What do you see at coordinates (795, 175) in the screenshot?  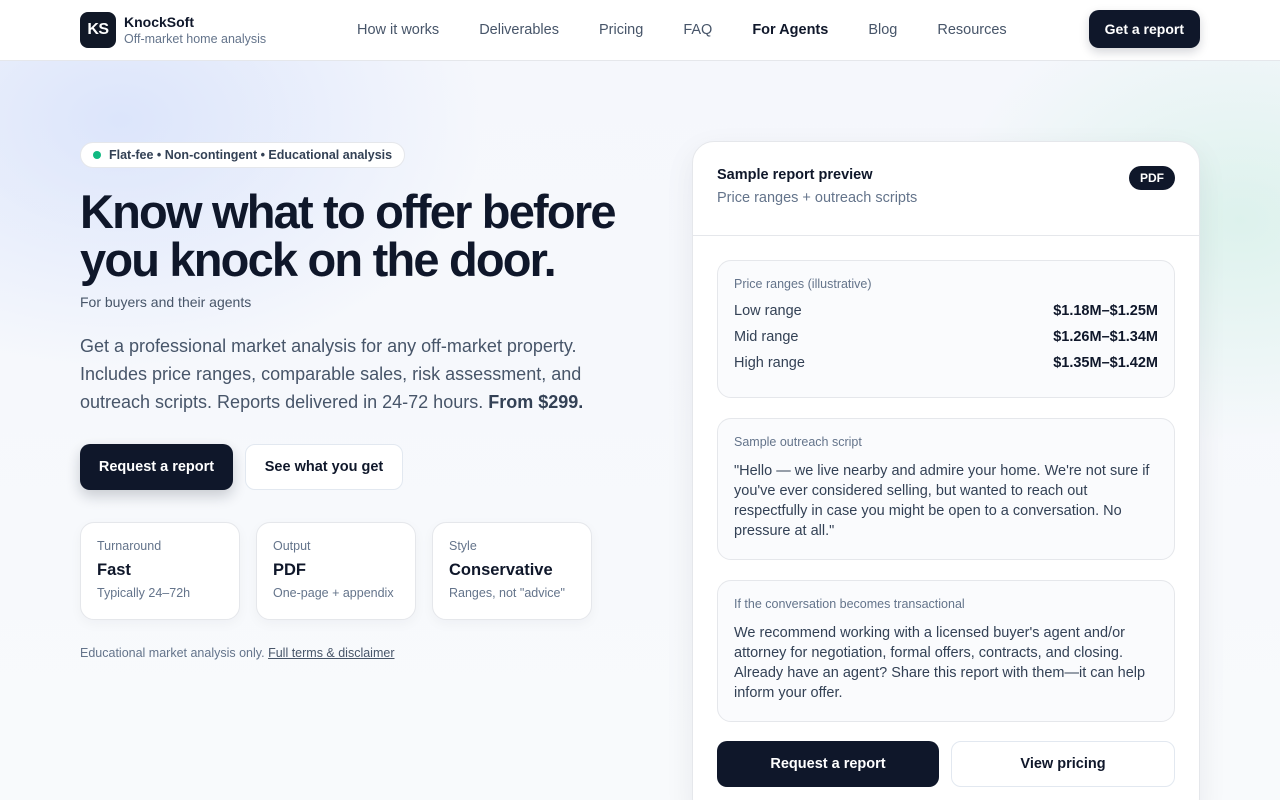 I see `card-title: Sample report preview` at bounding box center [795, 175].